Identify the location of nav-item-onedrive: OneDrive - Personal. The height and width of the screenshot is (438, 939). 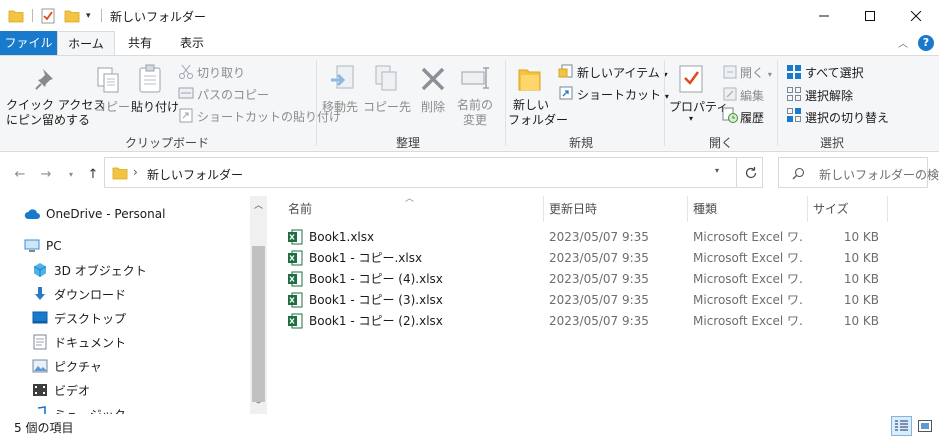
(94, 214).